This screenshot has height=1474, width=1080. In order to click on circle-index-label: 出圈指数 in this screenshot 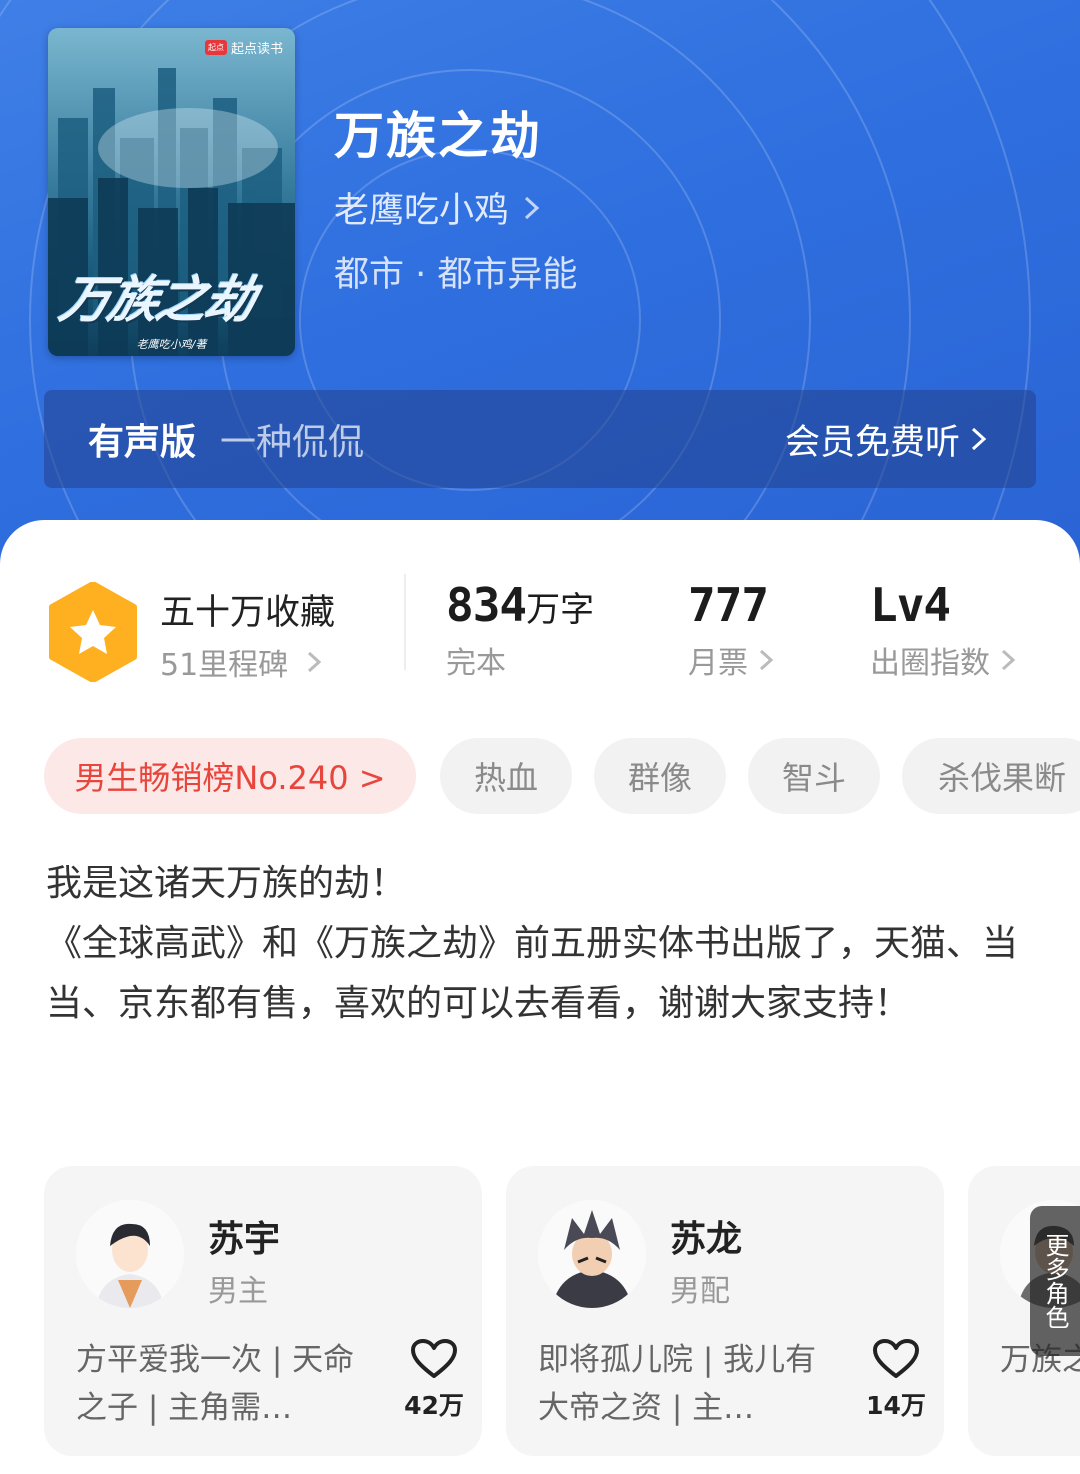, I will do `click(930, 663)`.